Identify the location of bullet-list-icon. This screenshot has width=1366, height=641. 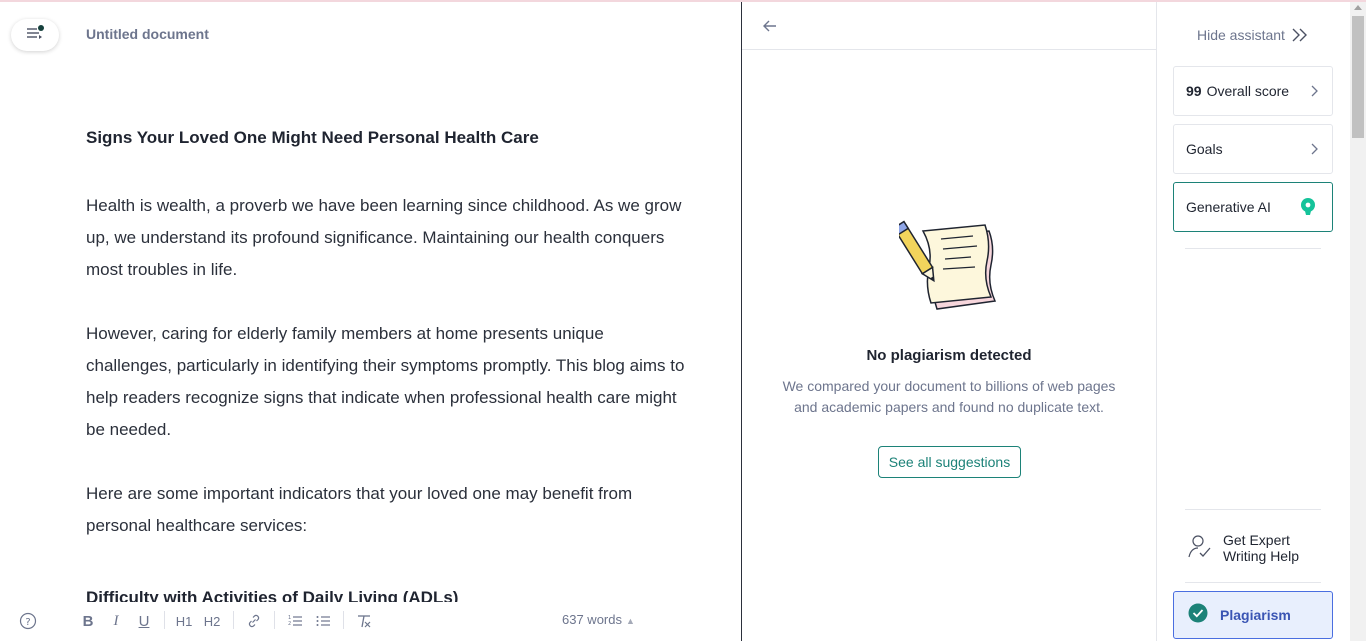
(323, 621).